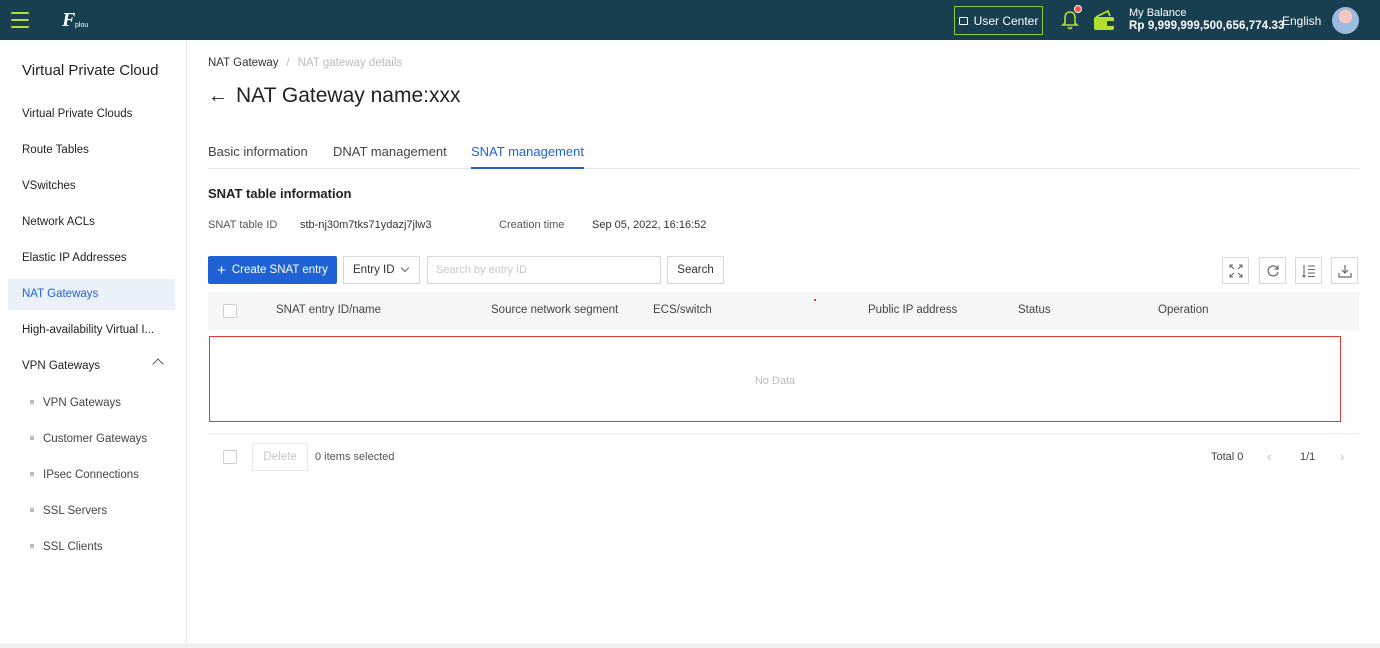 The width and height of the screenshot is (1380, 648). What do you see at coordinates (649, 225) in the screenshot?
I see `creation-time-value: Sep 05, 2022, 16:16:52` at bounding box center [649, 225].